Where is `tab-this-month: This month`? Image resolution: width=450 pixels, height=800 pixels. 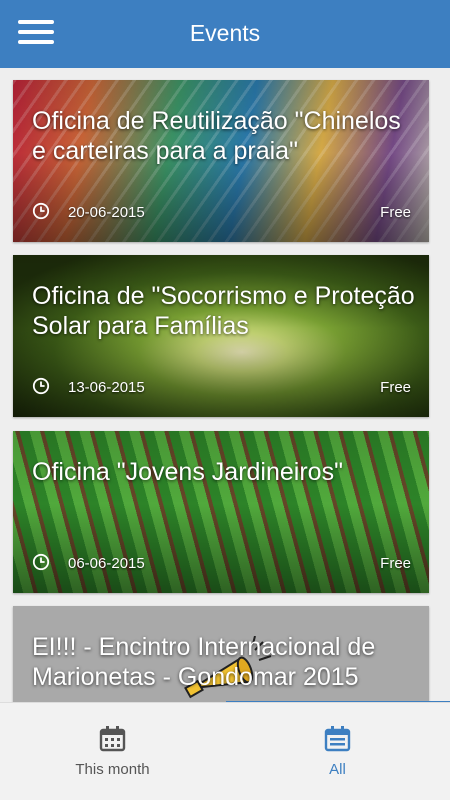
tab-this-month: This month is located at coordinates (112, 751).